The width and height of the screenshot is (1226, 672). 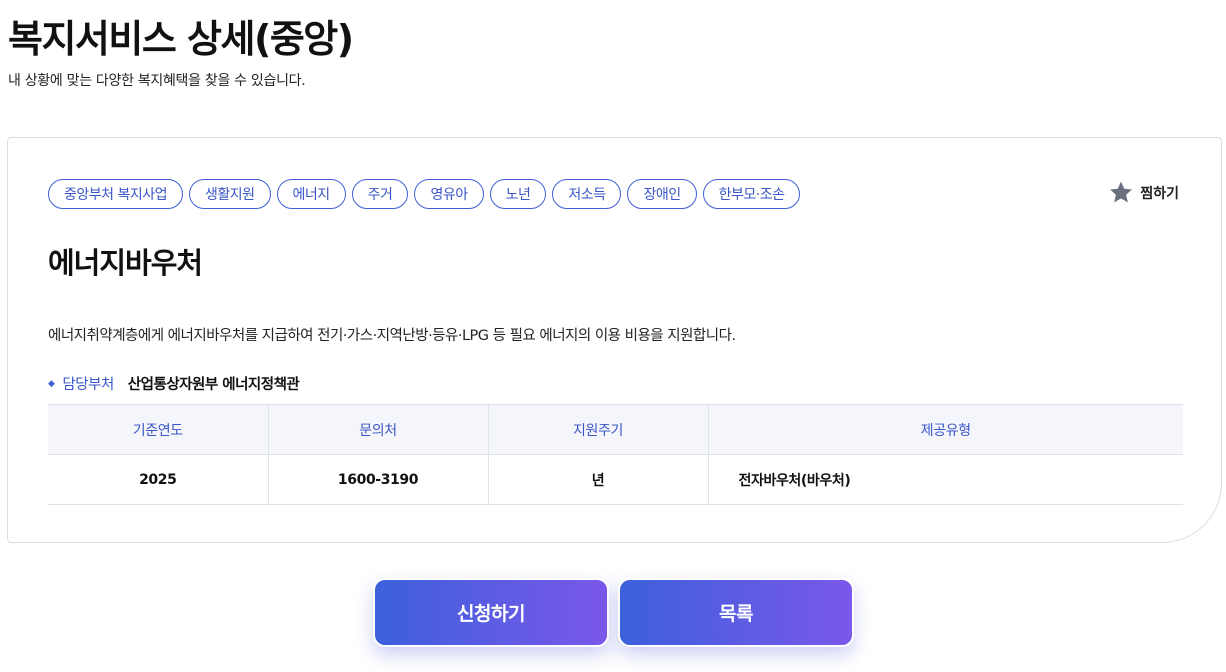 What do you see at coordinates (181, 39) in the screenshot?
I see `page-title: 복지서비스 상세(중앙)` at bounding box center [181, 39].